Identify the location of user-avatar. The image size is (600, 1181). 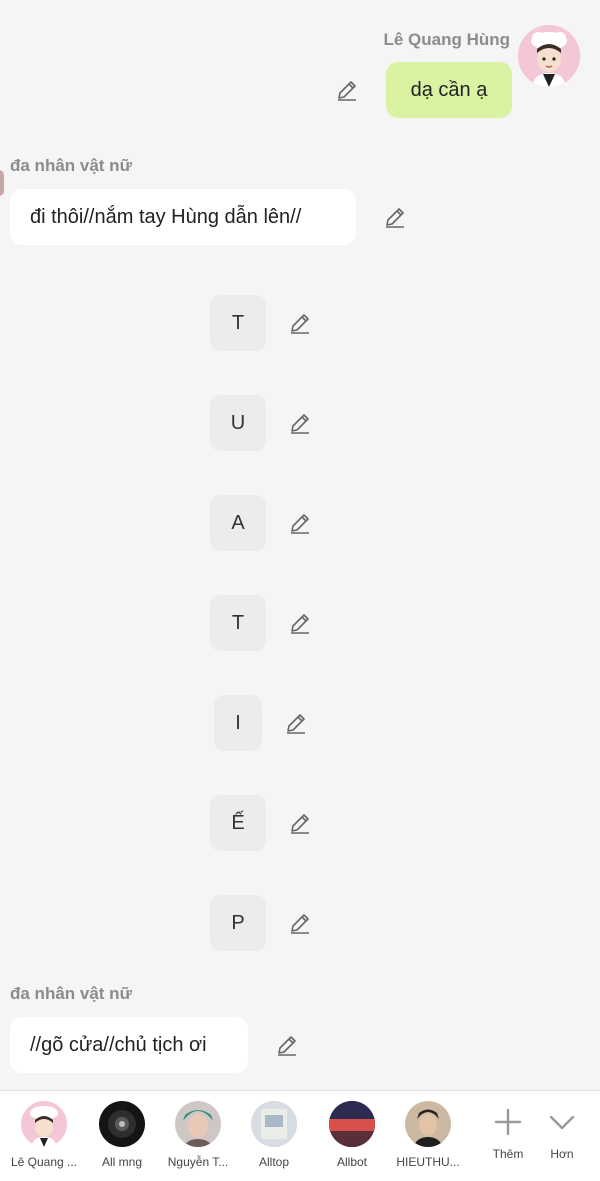
(549, 56).